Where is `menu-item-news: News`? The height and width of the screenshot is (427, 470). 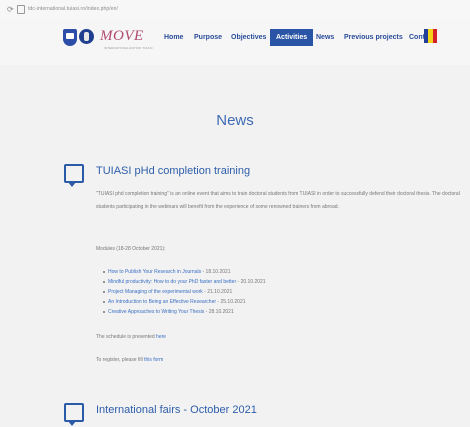 menu-item-news: News is located at coordinates (325, 37).